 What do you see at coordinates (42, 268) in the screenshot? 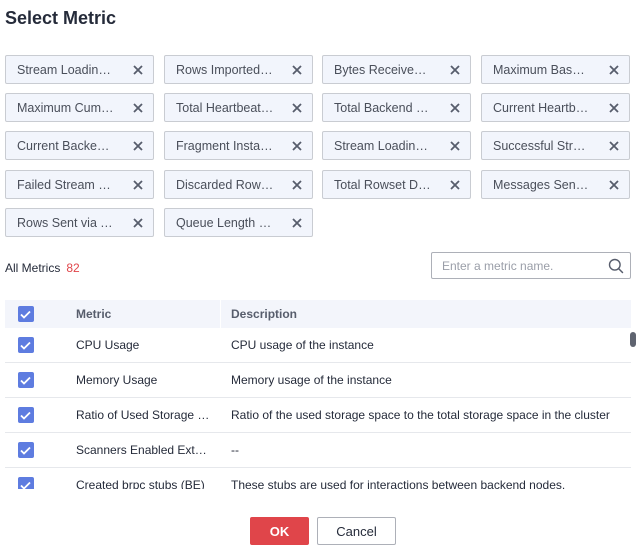
I see `all-metrics-summary: All Metrics 82` at bounding box center [42, 268].